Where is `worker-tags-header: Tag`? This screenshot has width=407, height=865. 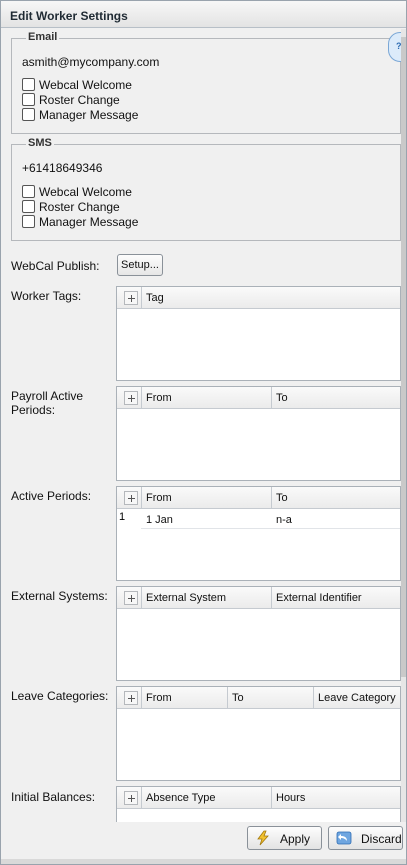
worker-tags-header: Tag is located at coordinates (258, 298).